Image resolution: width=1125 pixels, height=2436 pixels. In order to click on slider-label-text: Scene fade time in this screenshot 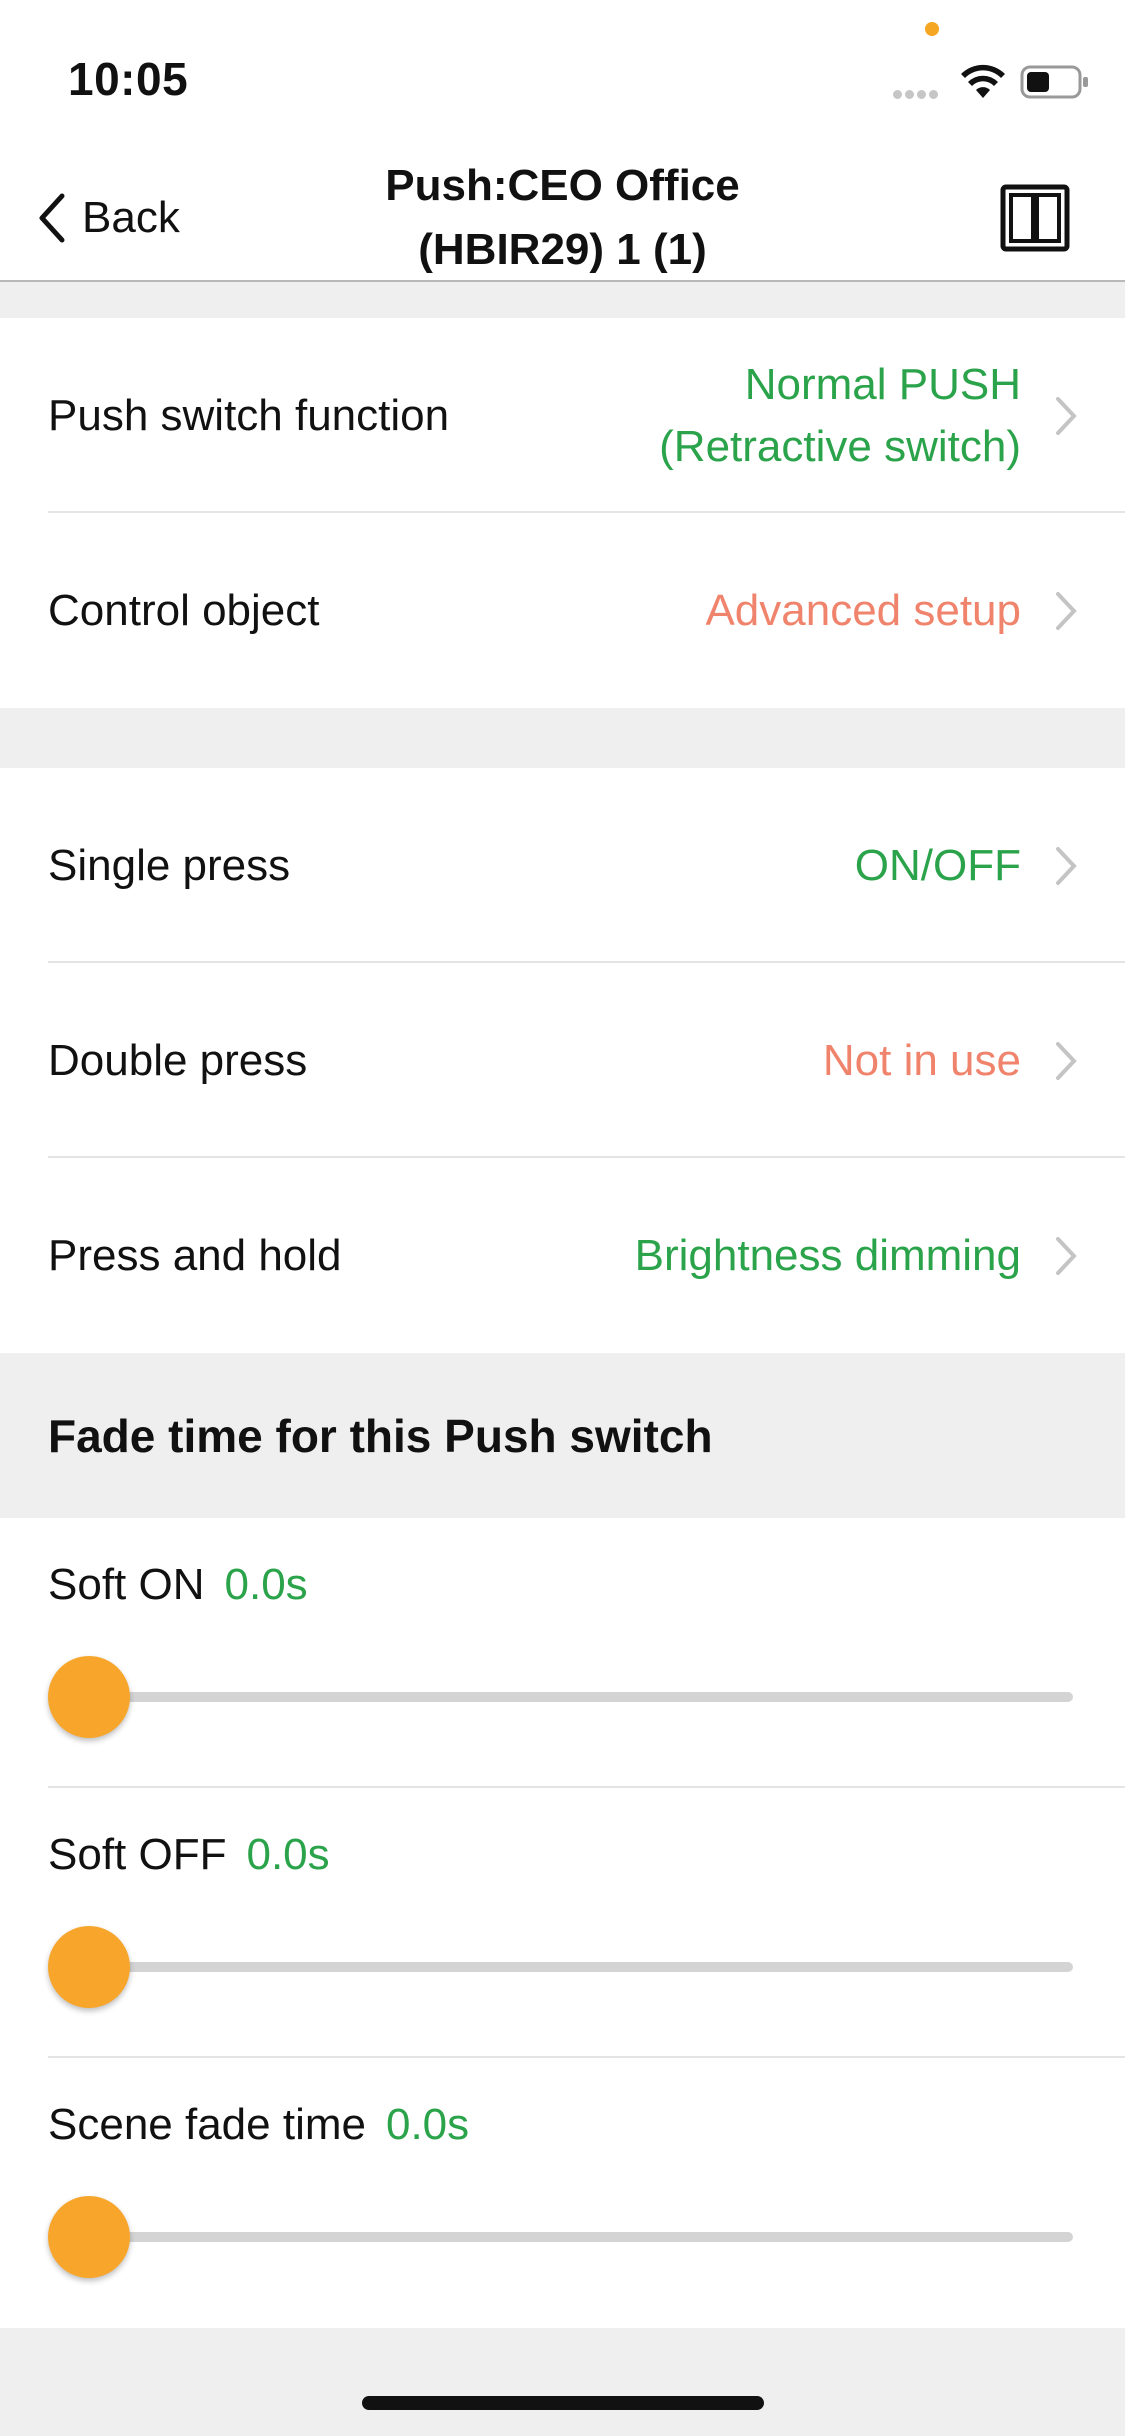, I will do `click(207, 2124)`.